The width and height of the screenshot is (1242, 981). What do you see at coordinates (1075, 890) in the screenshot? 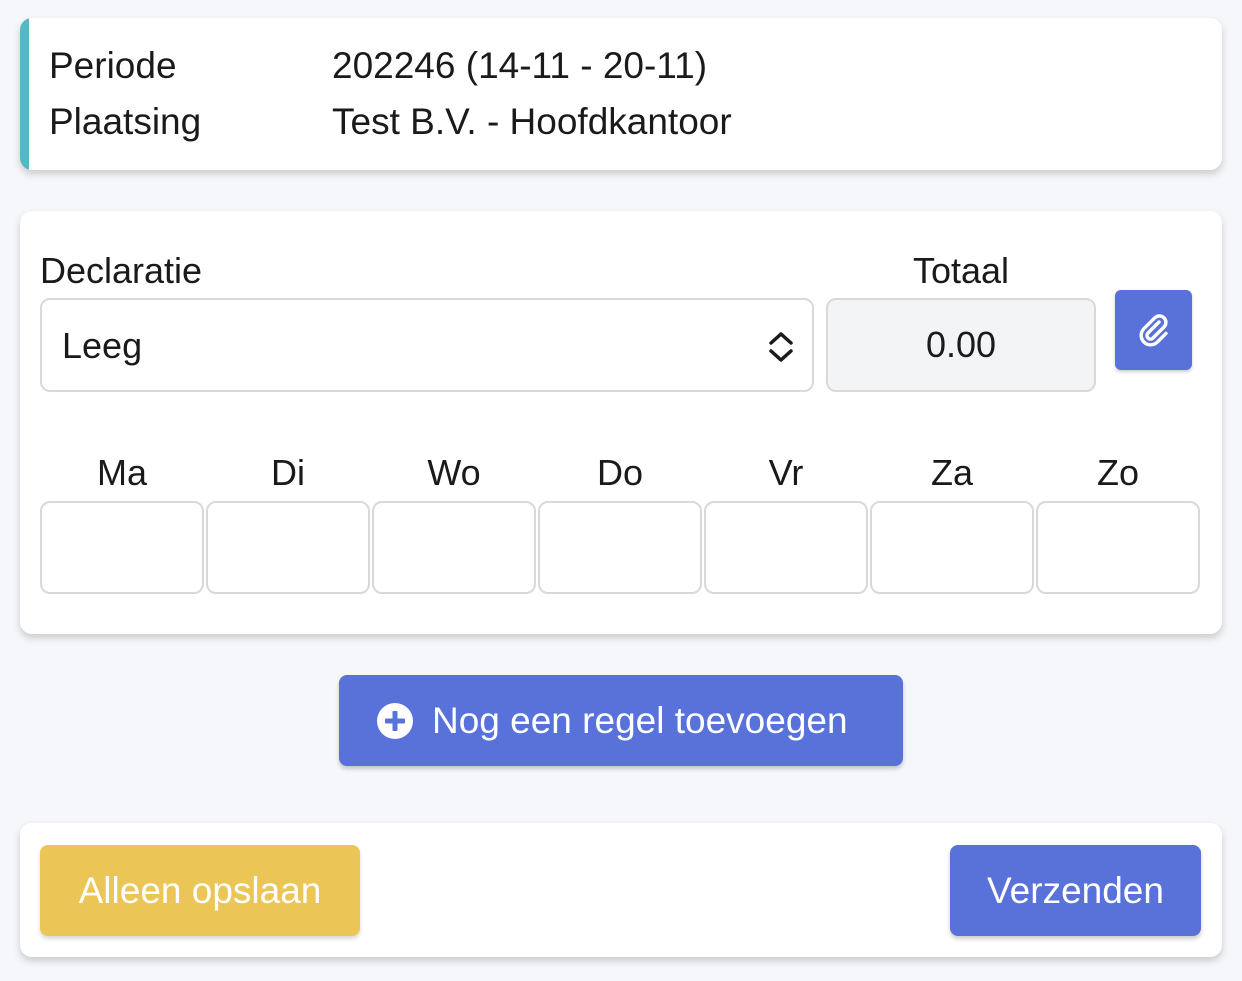
I see `send-button: Verzenden` at bounding box center [1075, 890].